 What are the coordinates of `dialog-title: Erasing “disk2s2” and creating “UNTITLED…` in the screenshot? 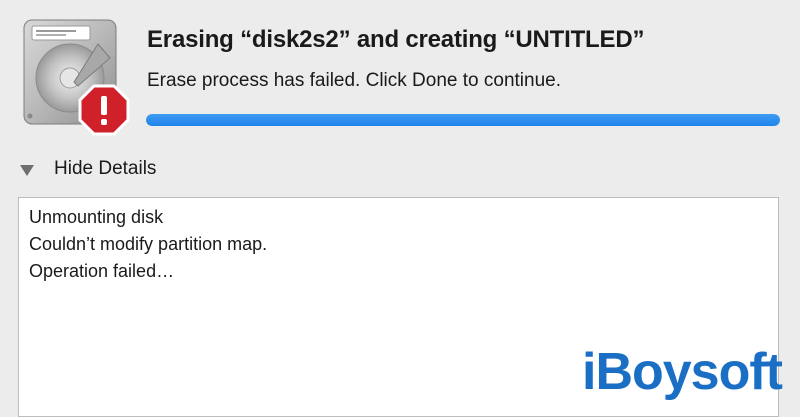 It's located at (396, 39).